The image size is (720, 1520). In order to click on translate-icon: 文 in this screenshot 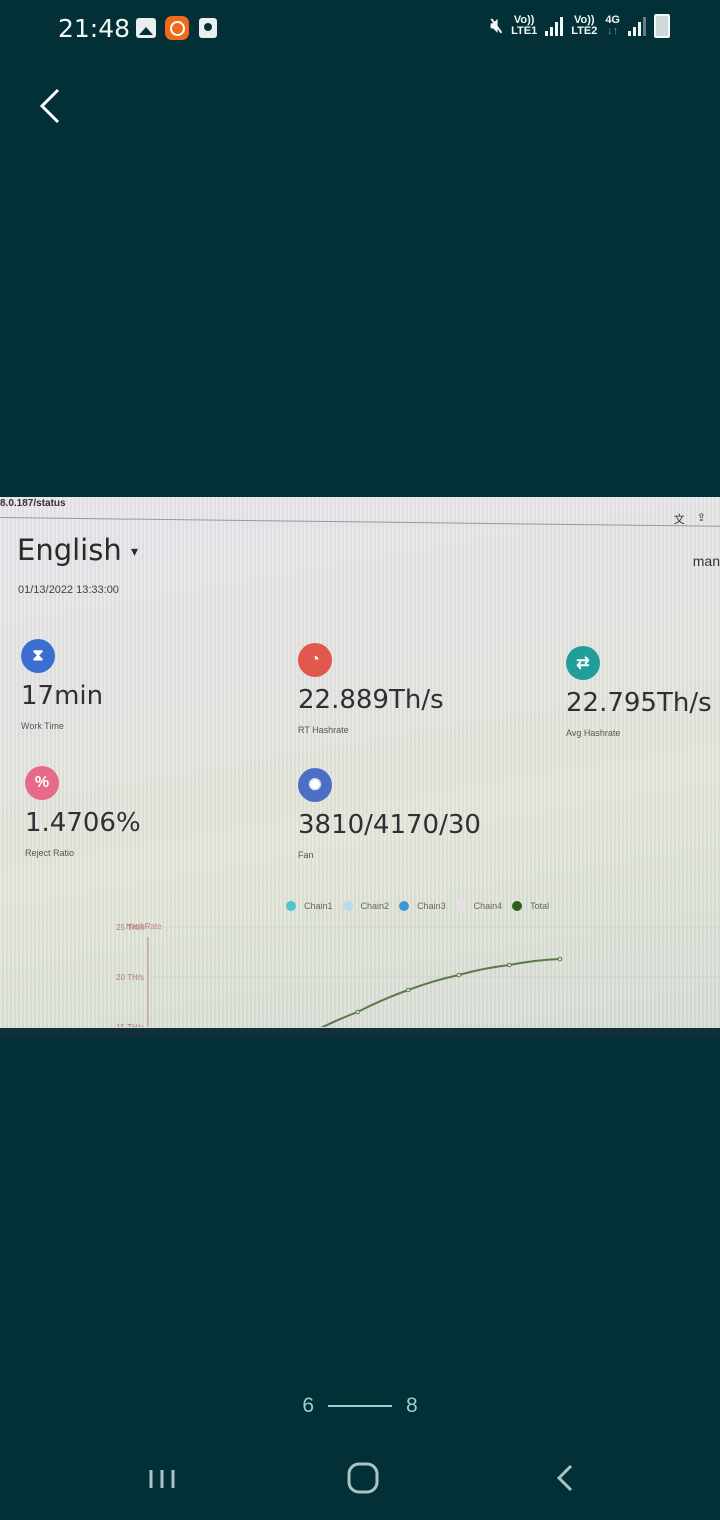, I will do `click(679, 520)`.